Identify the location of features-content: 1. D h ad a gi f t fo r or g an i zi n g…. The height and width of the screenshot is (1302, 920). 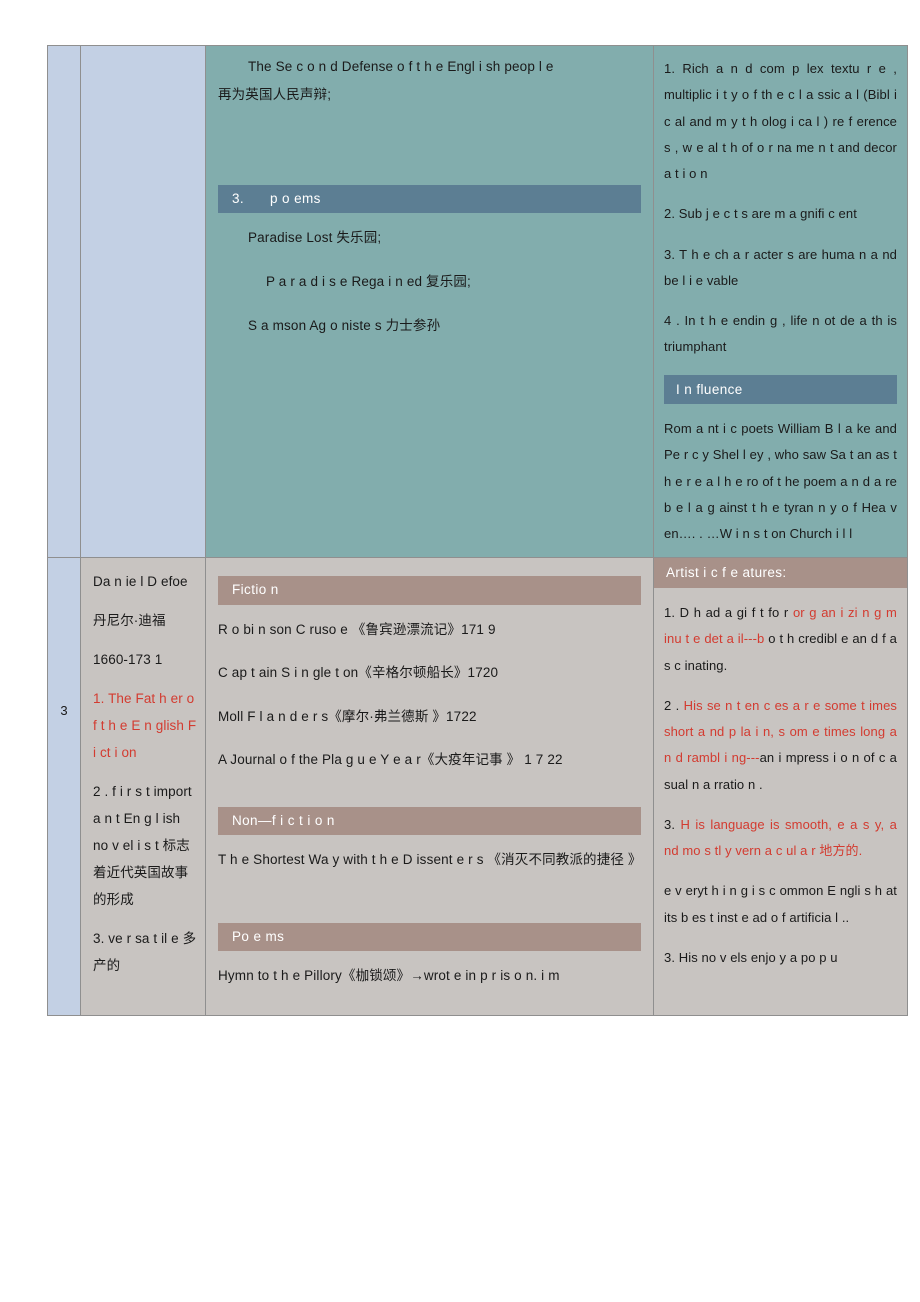
(780, 790).